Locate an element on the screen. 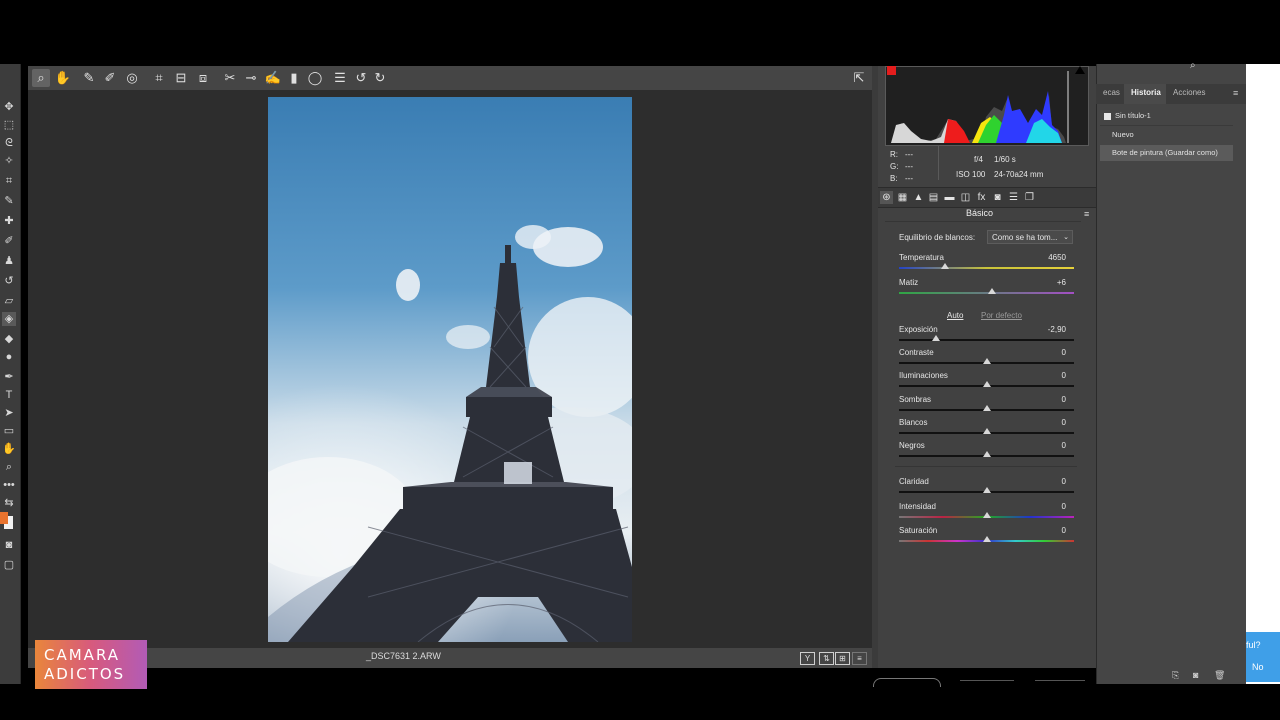  straighten-icon: ⊟ is located at coordinates (181, 78).